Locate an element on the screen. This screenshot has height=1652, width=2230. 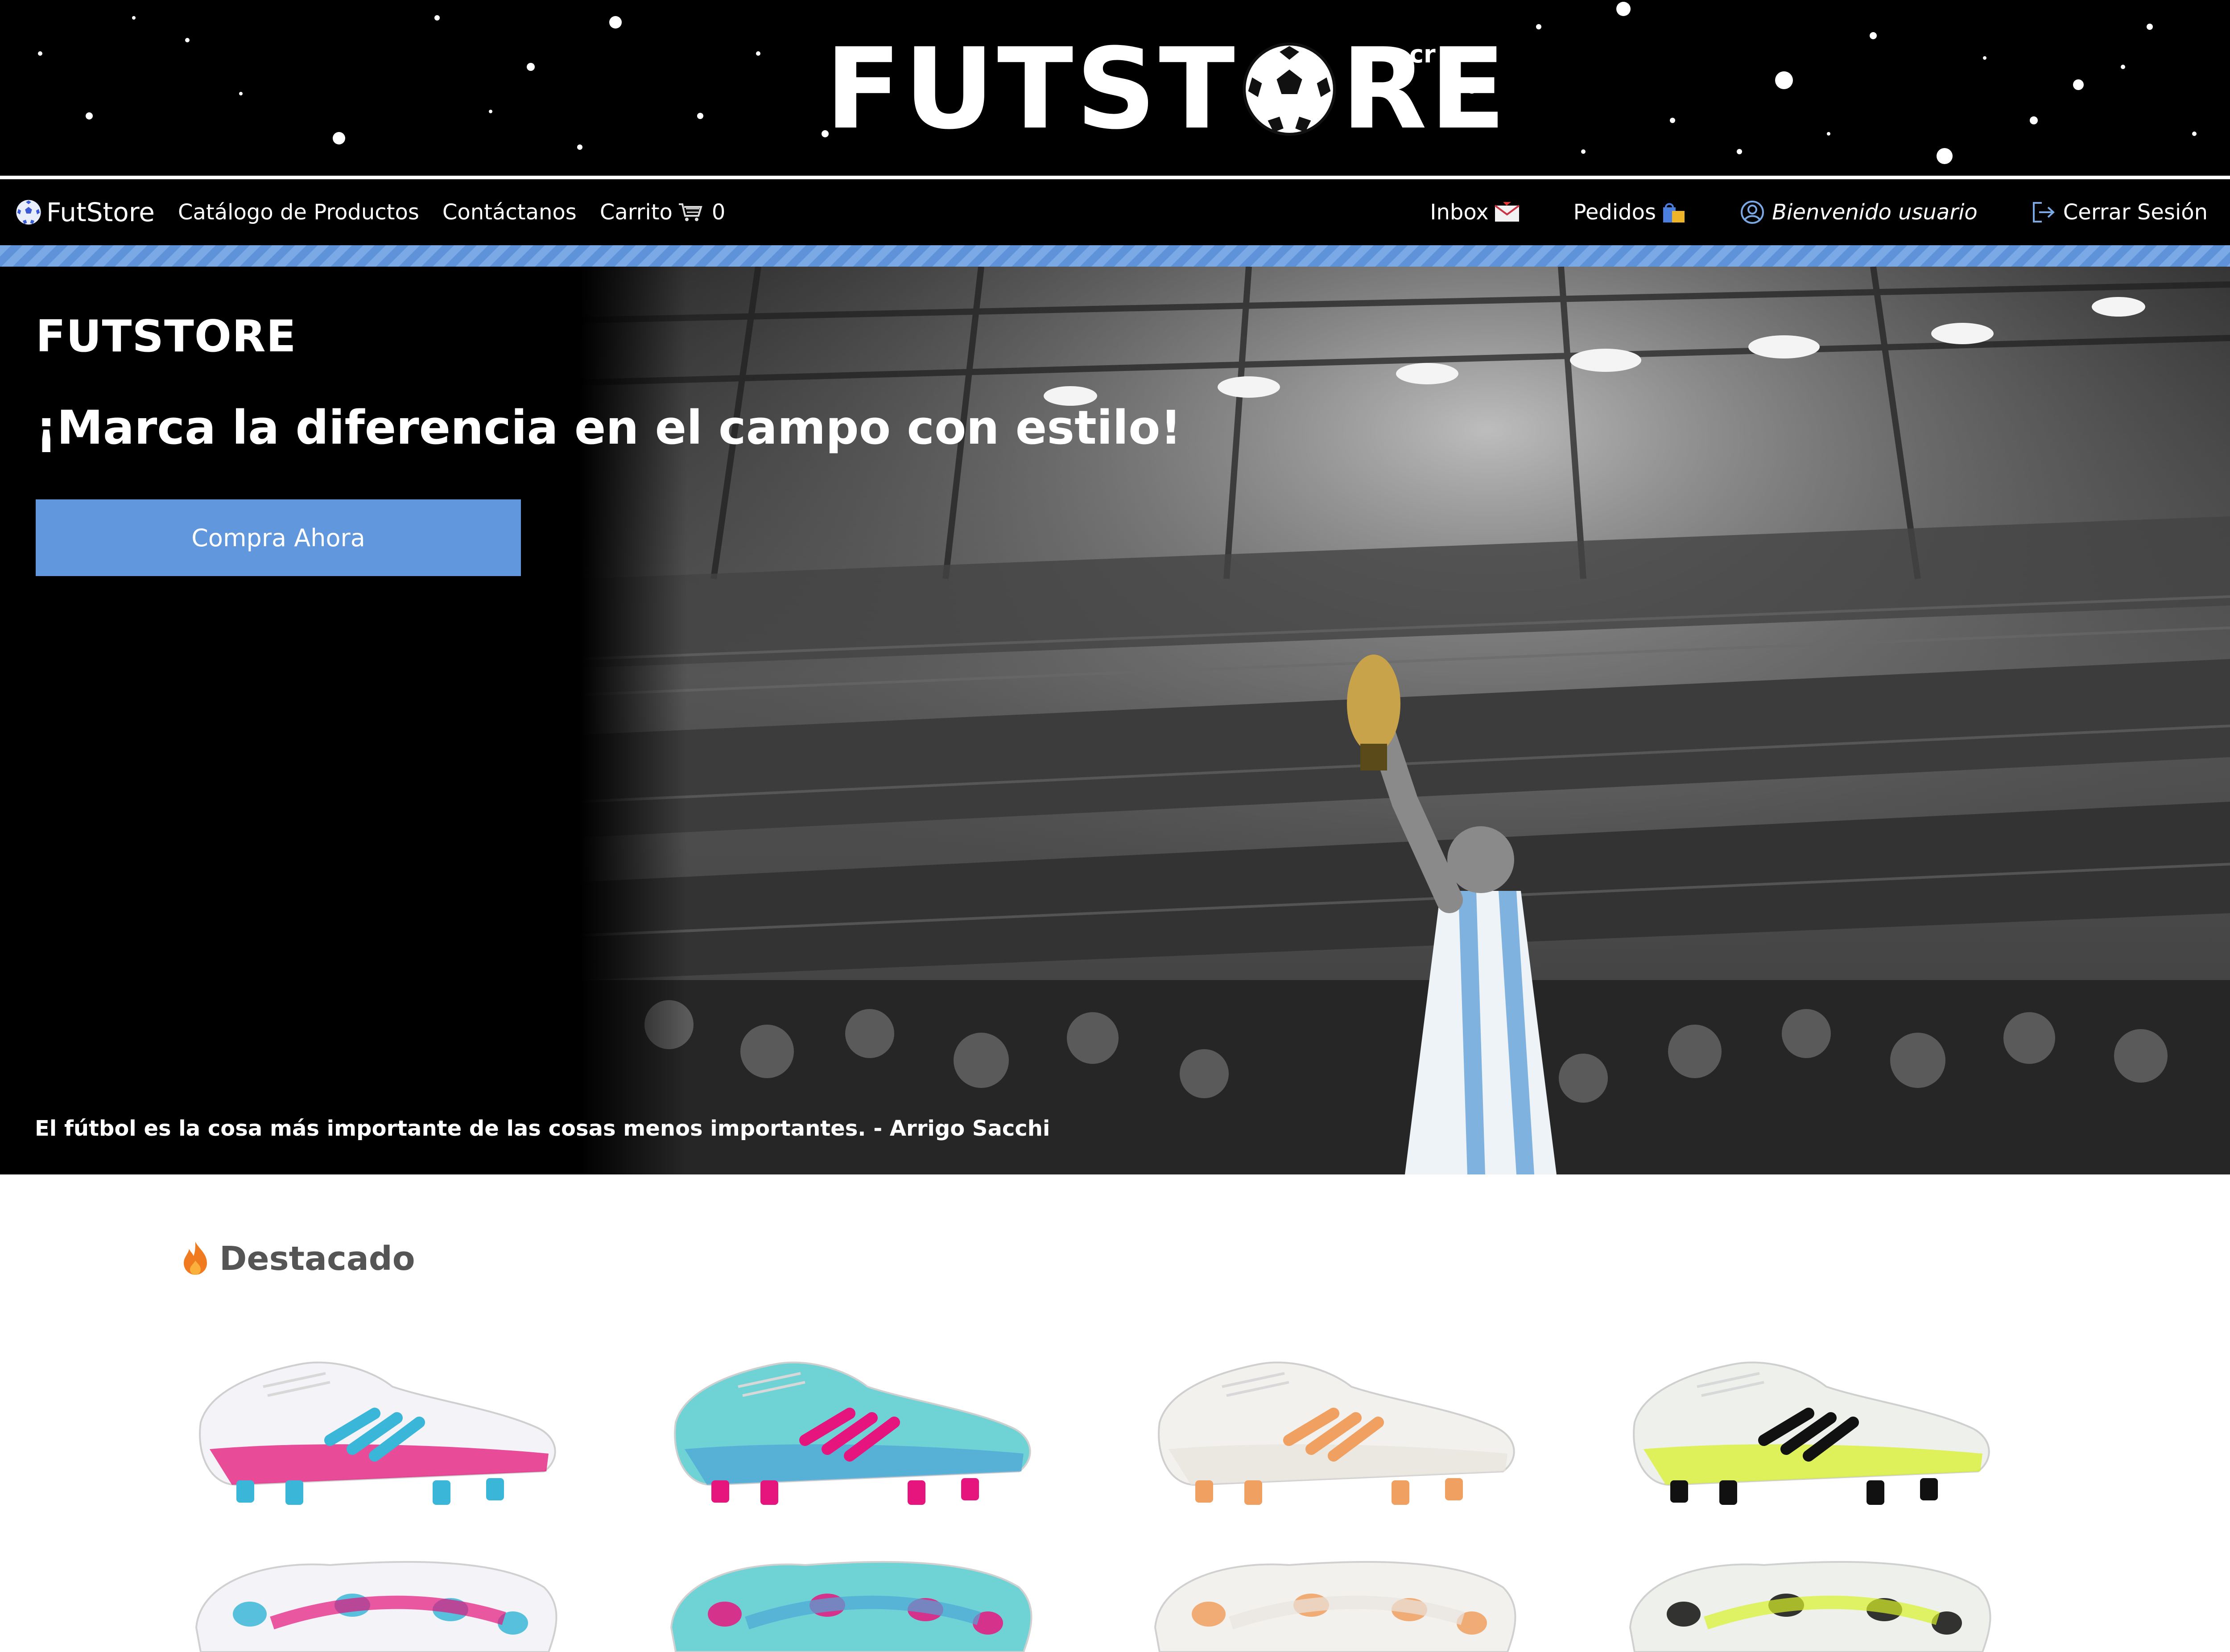
nav-orders-link: Pedidos is located at coordinates (1629, 212).